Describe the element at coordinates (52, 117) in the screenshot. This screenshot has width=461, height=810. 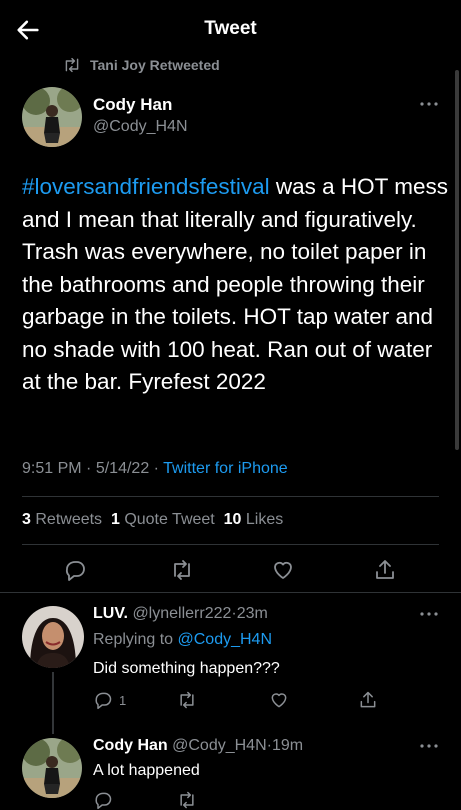
I see `avatar` at that location.